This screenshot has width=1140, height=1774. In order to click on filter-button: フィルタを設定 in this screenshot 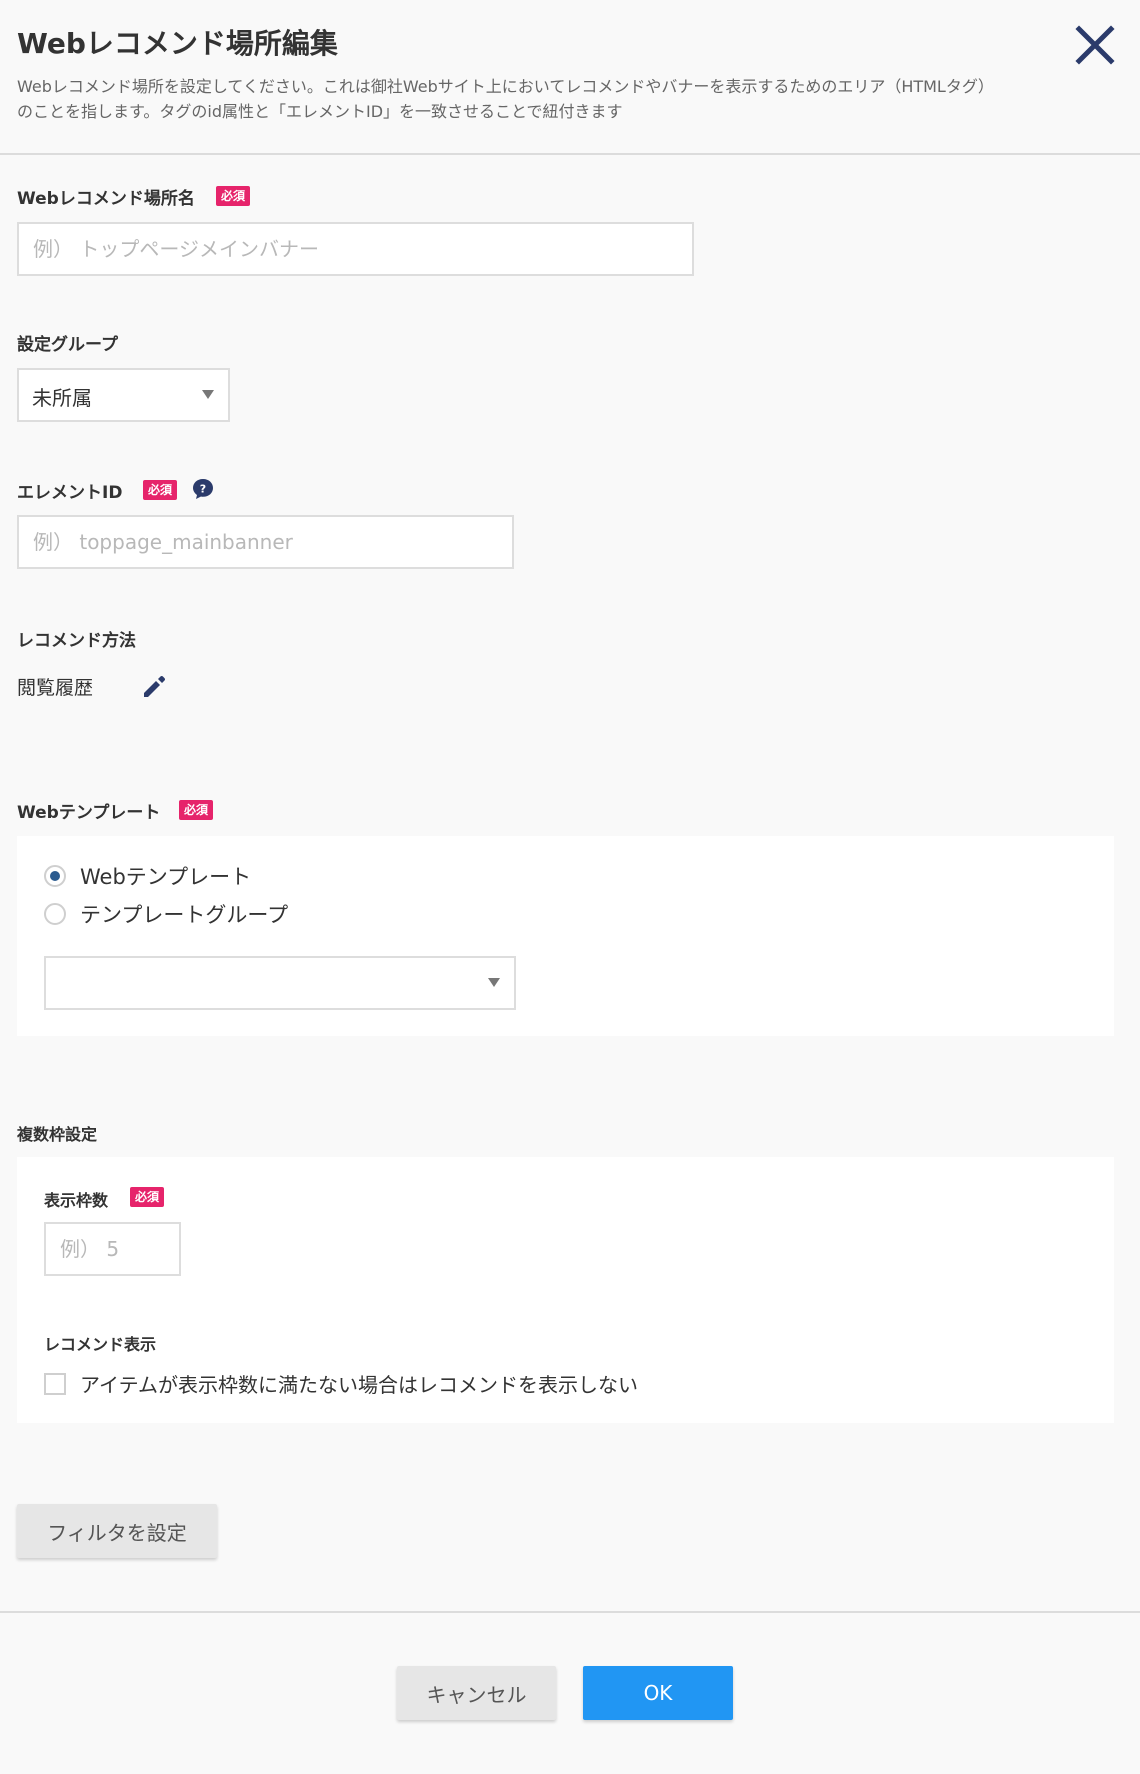, I will do `click(117, 1531)`.